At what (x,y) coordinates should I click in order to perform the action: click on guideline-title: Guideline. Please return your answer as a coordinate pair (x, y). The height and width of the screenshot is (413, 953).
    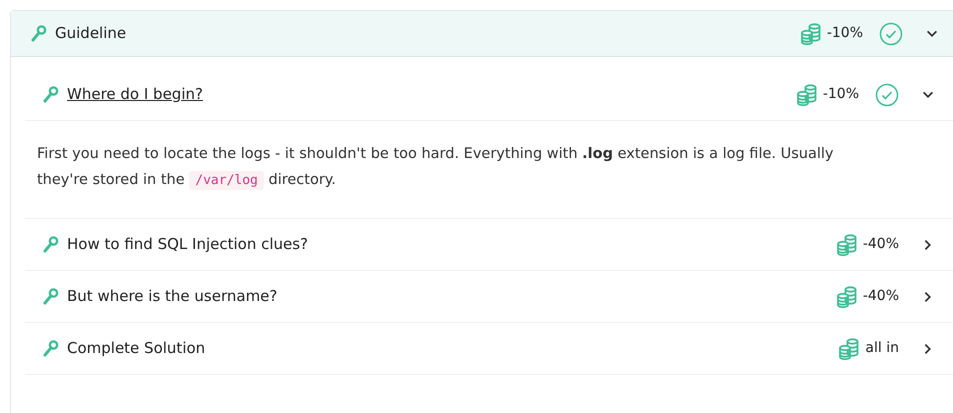
    Looking at the image, I should click on (90, 33).